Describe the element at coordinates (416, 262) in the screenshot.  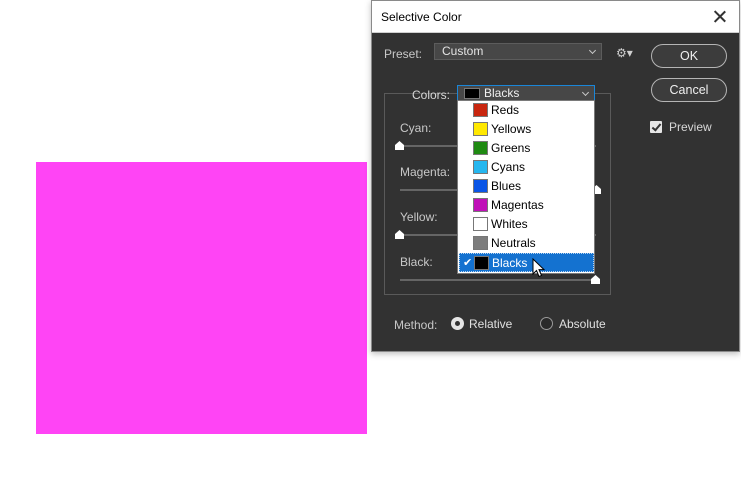
I see `black-label: Black:` at that location.